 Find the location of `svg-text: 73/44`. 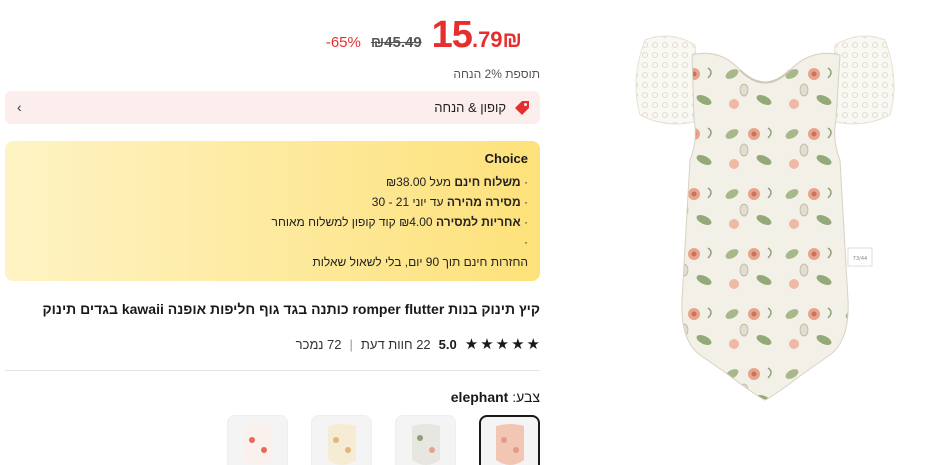

svg-text: 73/44 is located at coordinates (860, 259).